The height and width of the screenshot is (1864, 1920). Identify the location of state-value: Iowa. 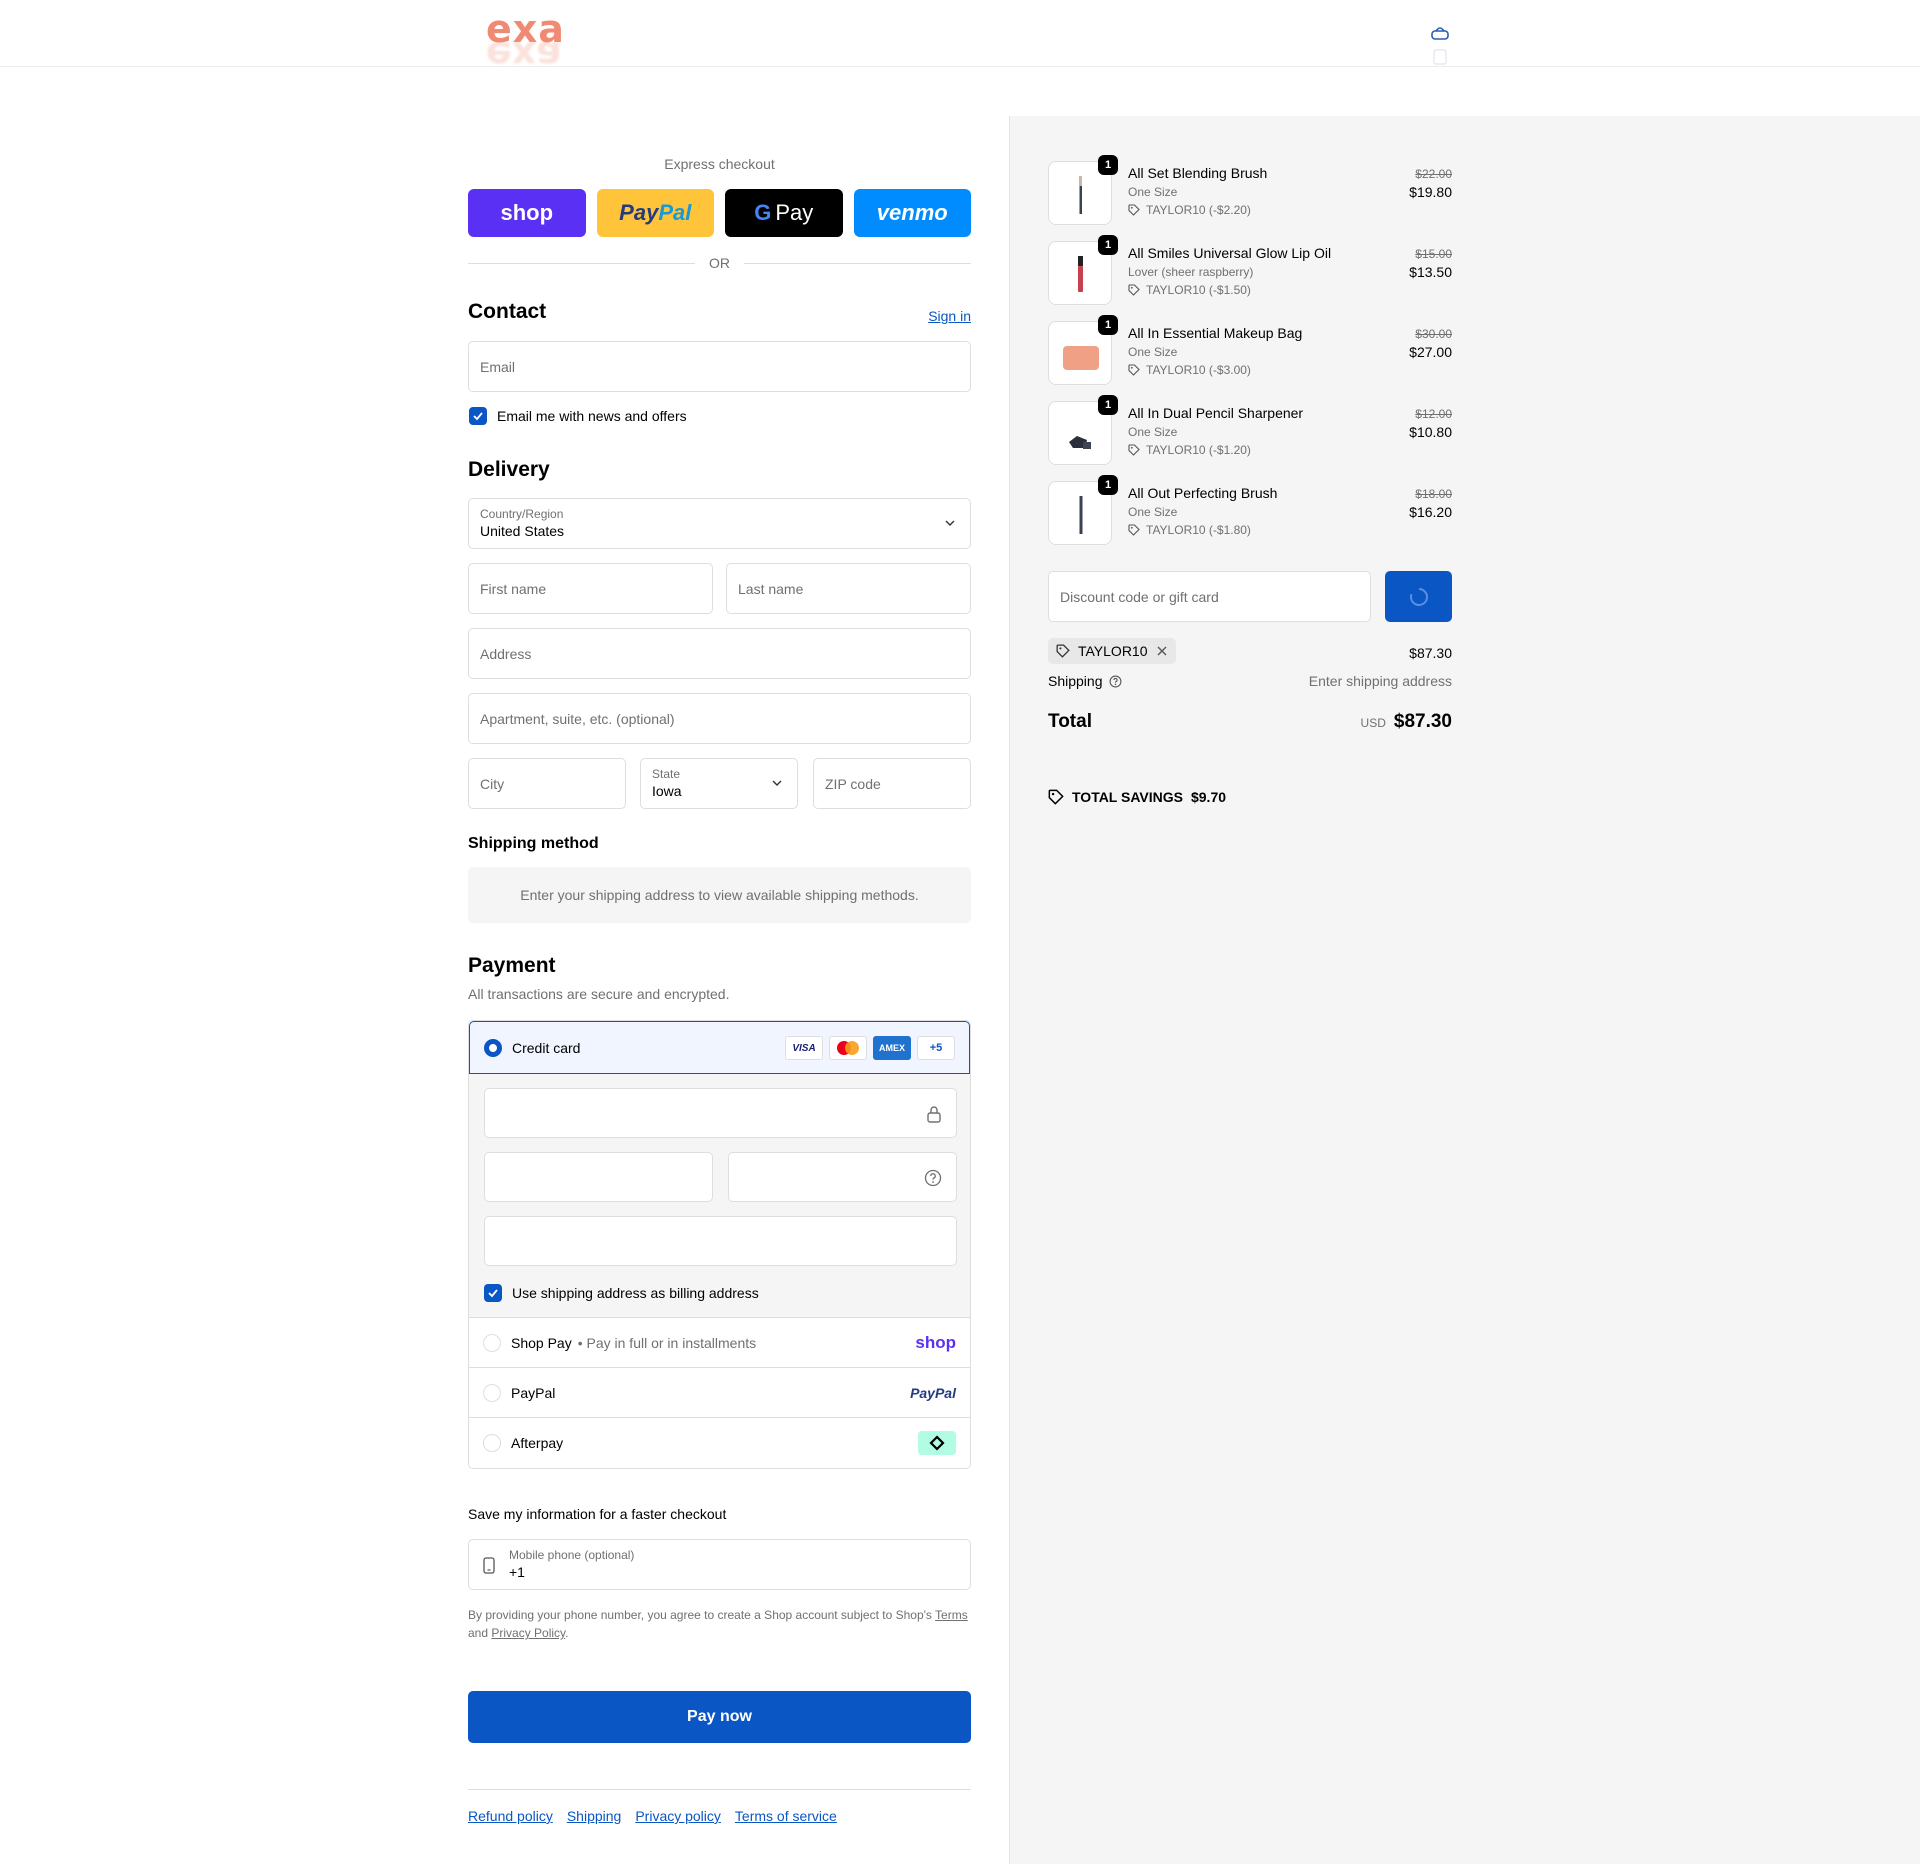
(667, 791).